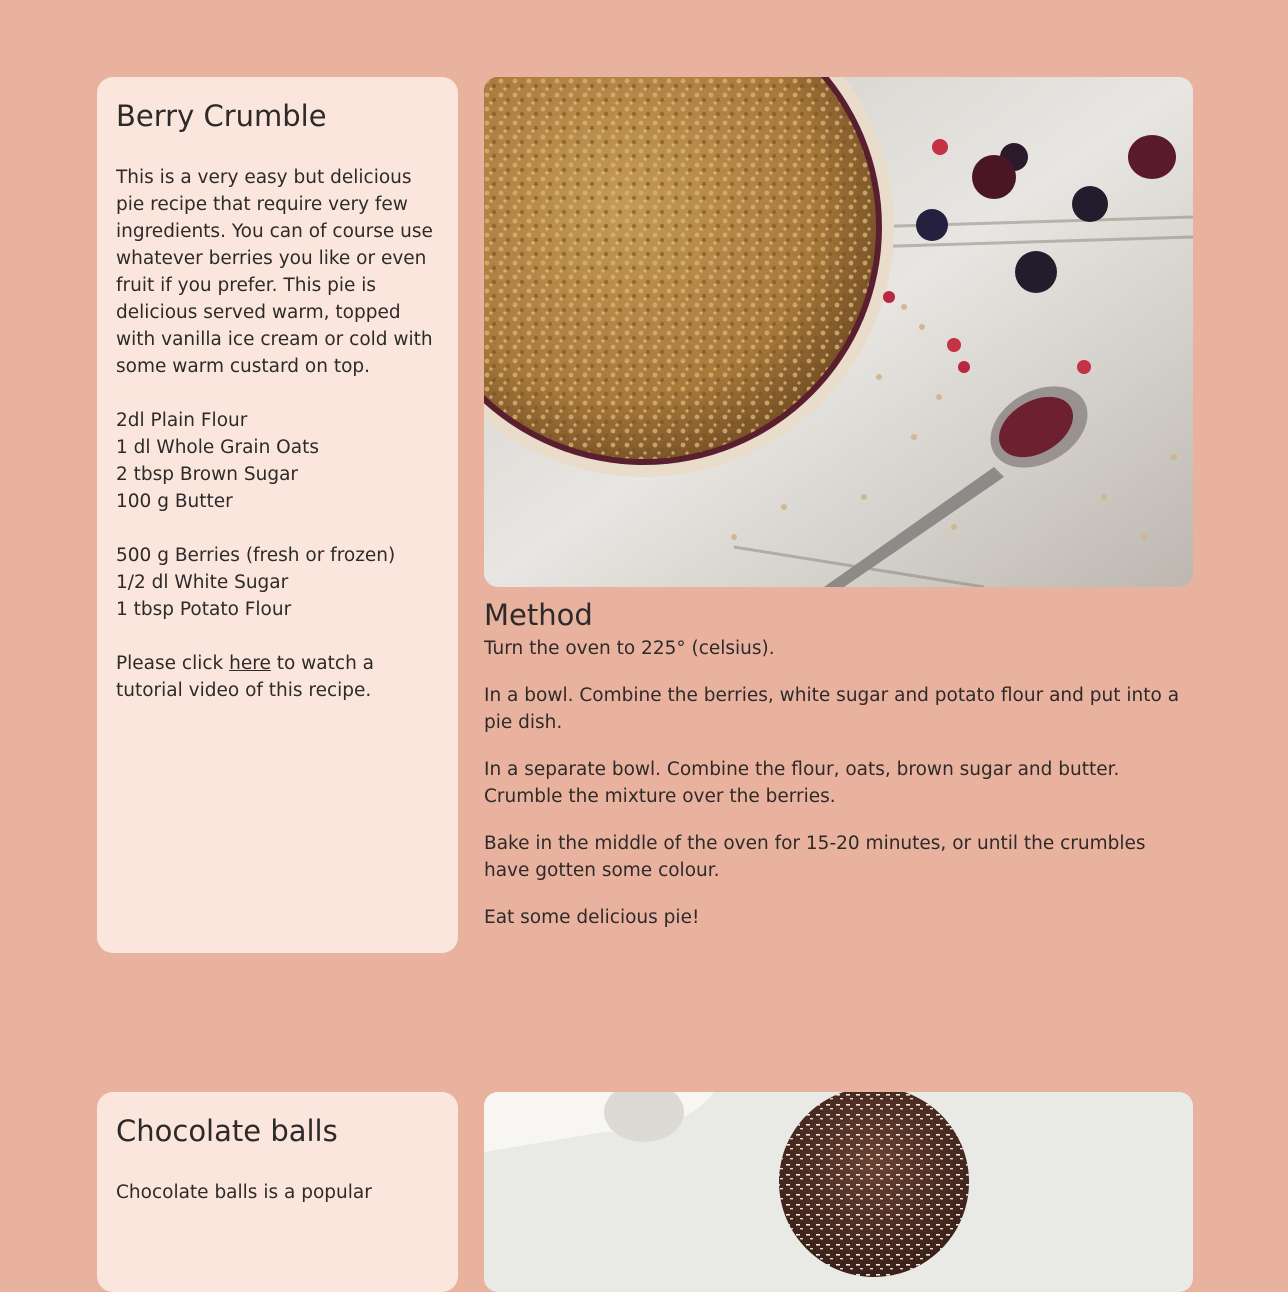 The image size is (1288, 1292). I want to click on tutorial-link: here, so click(250, 663).